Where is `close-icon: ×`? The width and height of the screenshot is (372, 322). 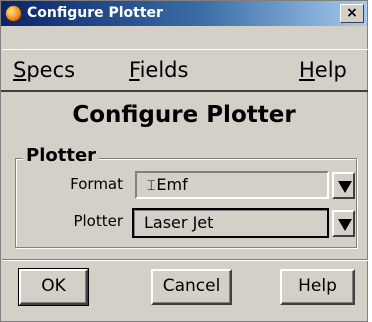 close-icon: × is located at coordinates (352, 13).